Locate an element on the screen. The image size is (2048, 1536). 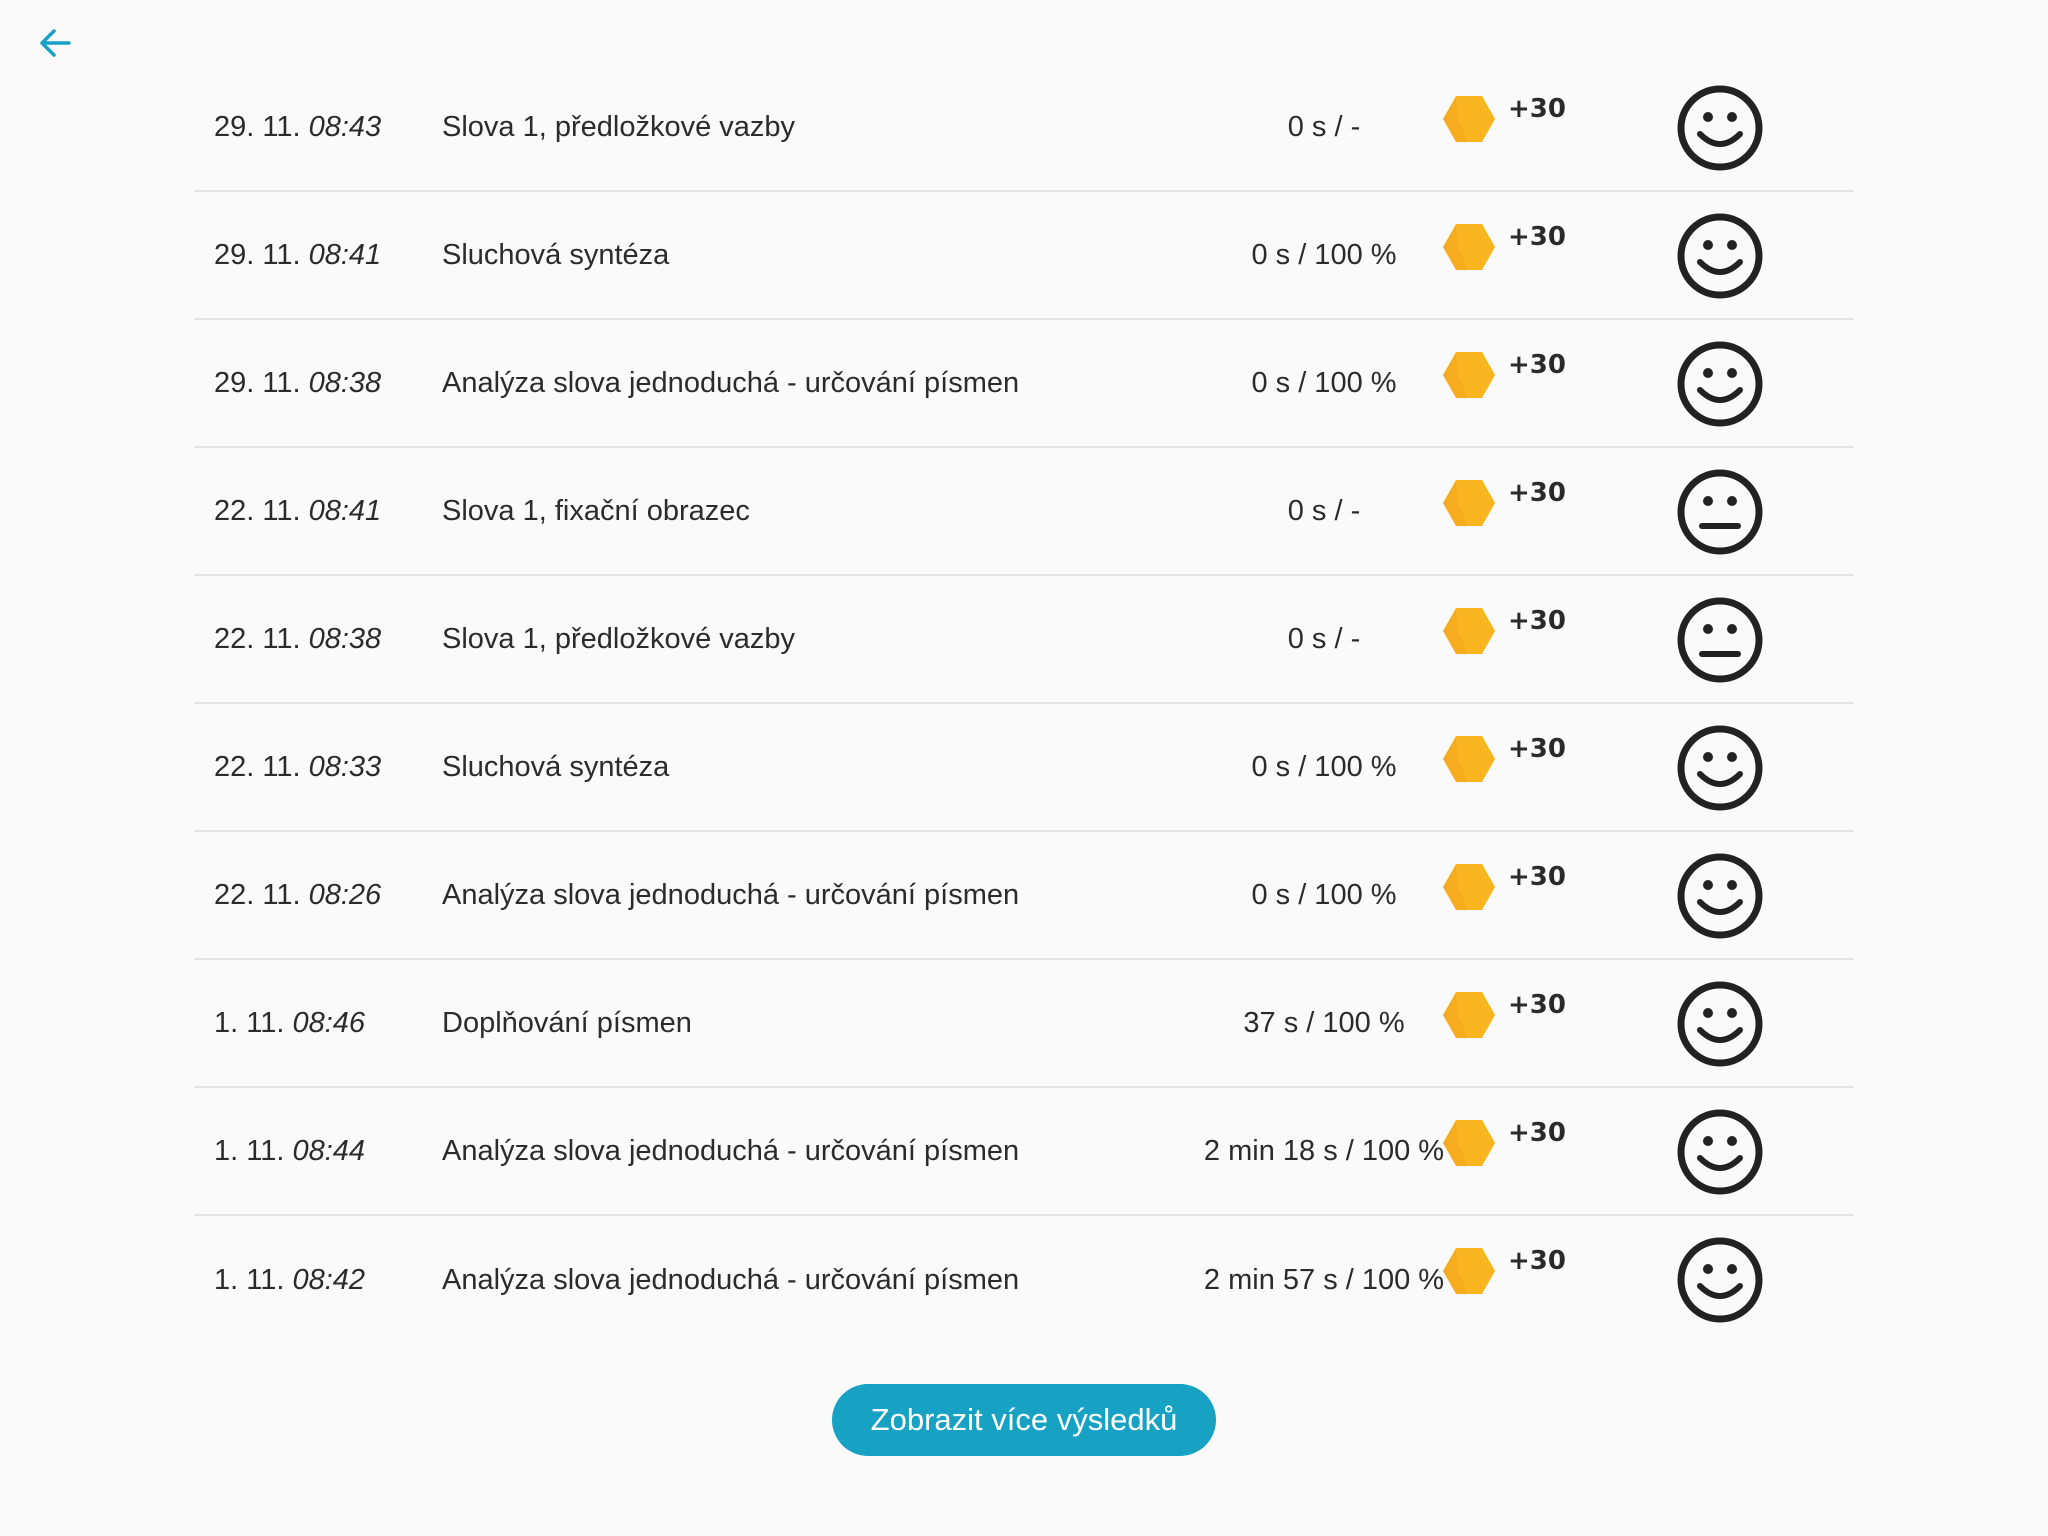
result-date: 29. 11. 08:38 is located at coordinates (297, 383).